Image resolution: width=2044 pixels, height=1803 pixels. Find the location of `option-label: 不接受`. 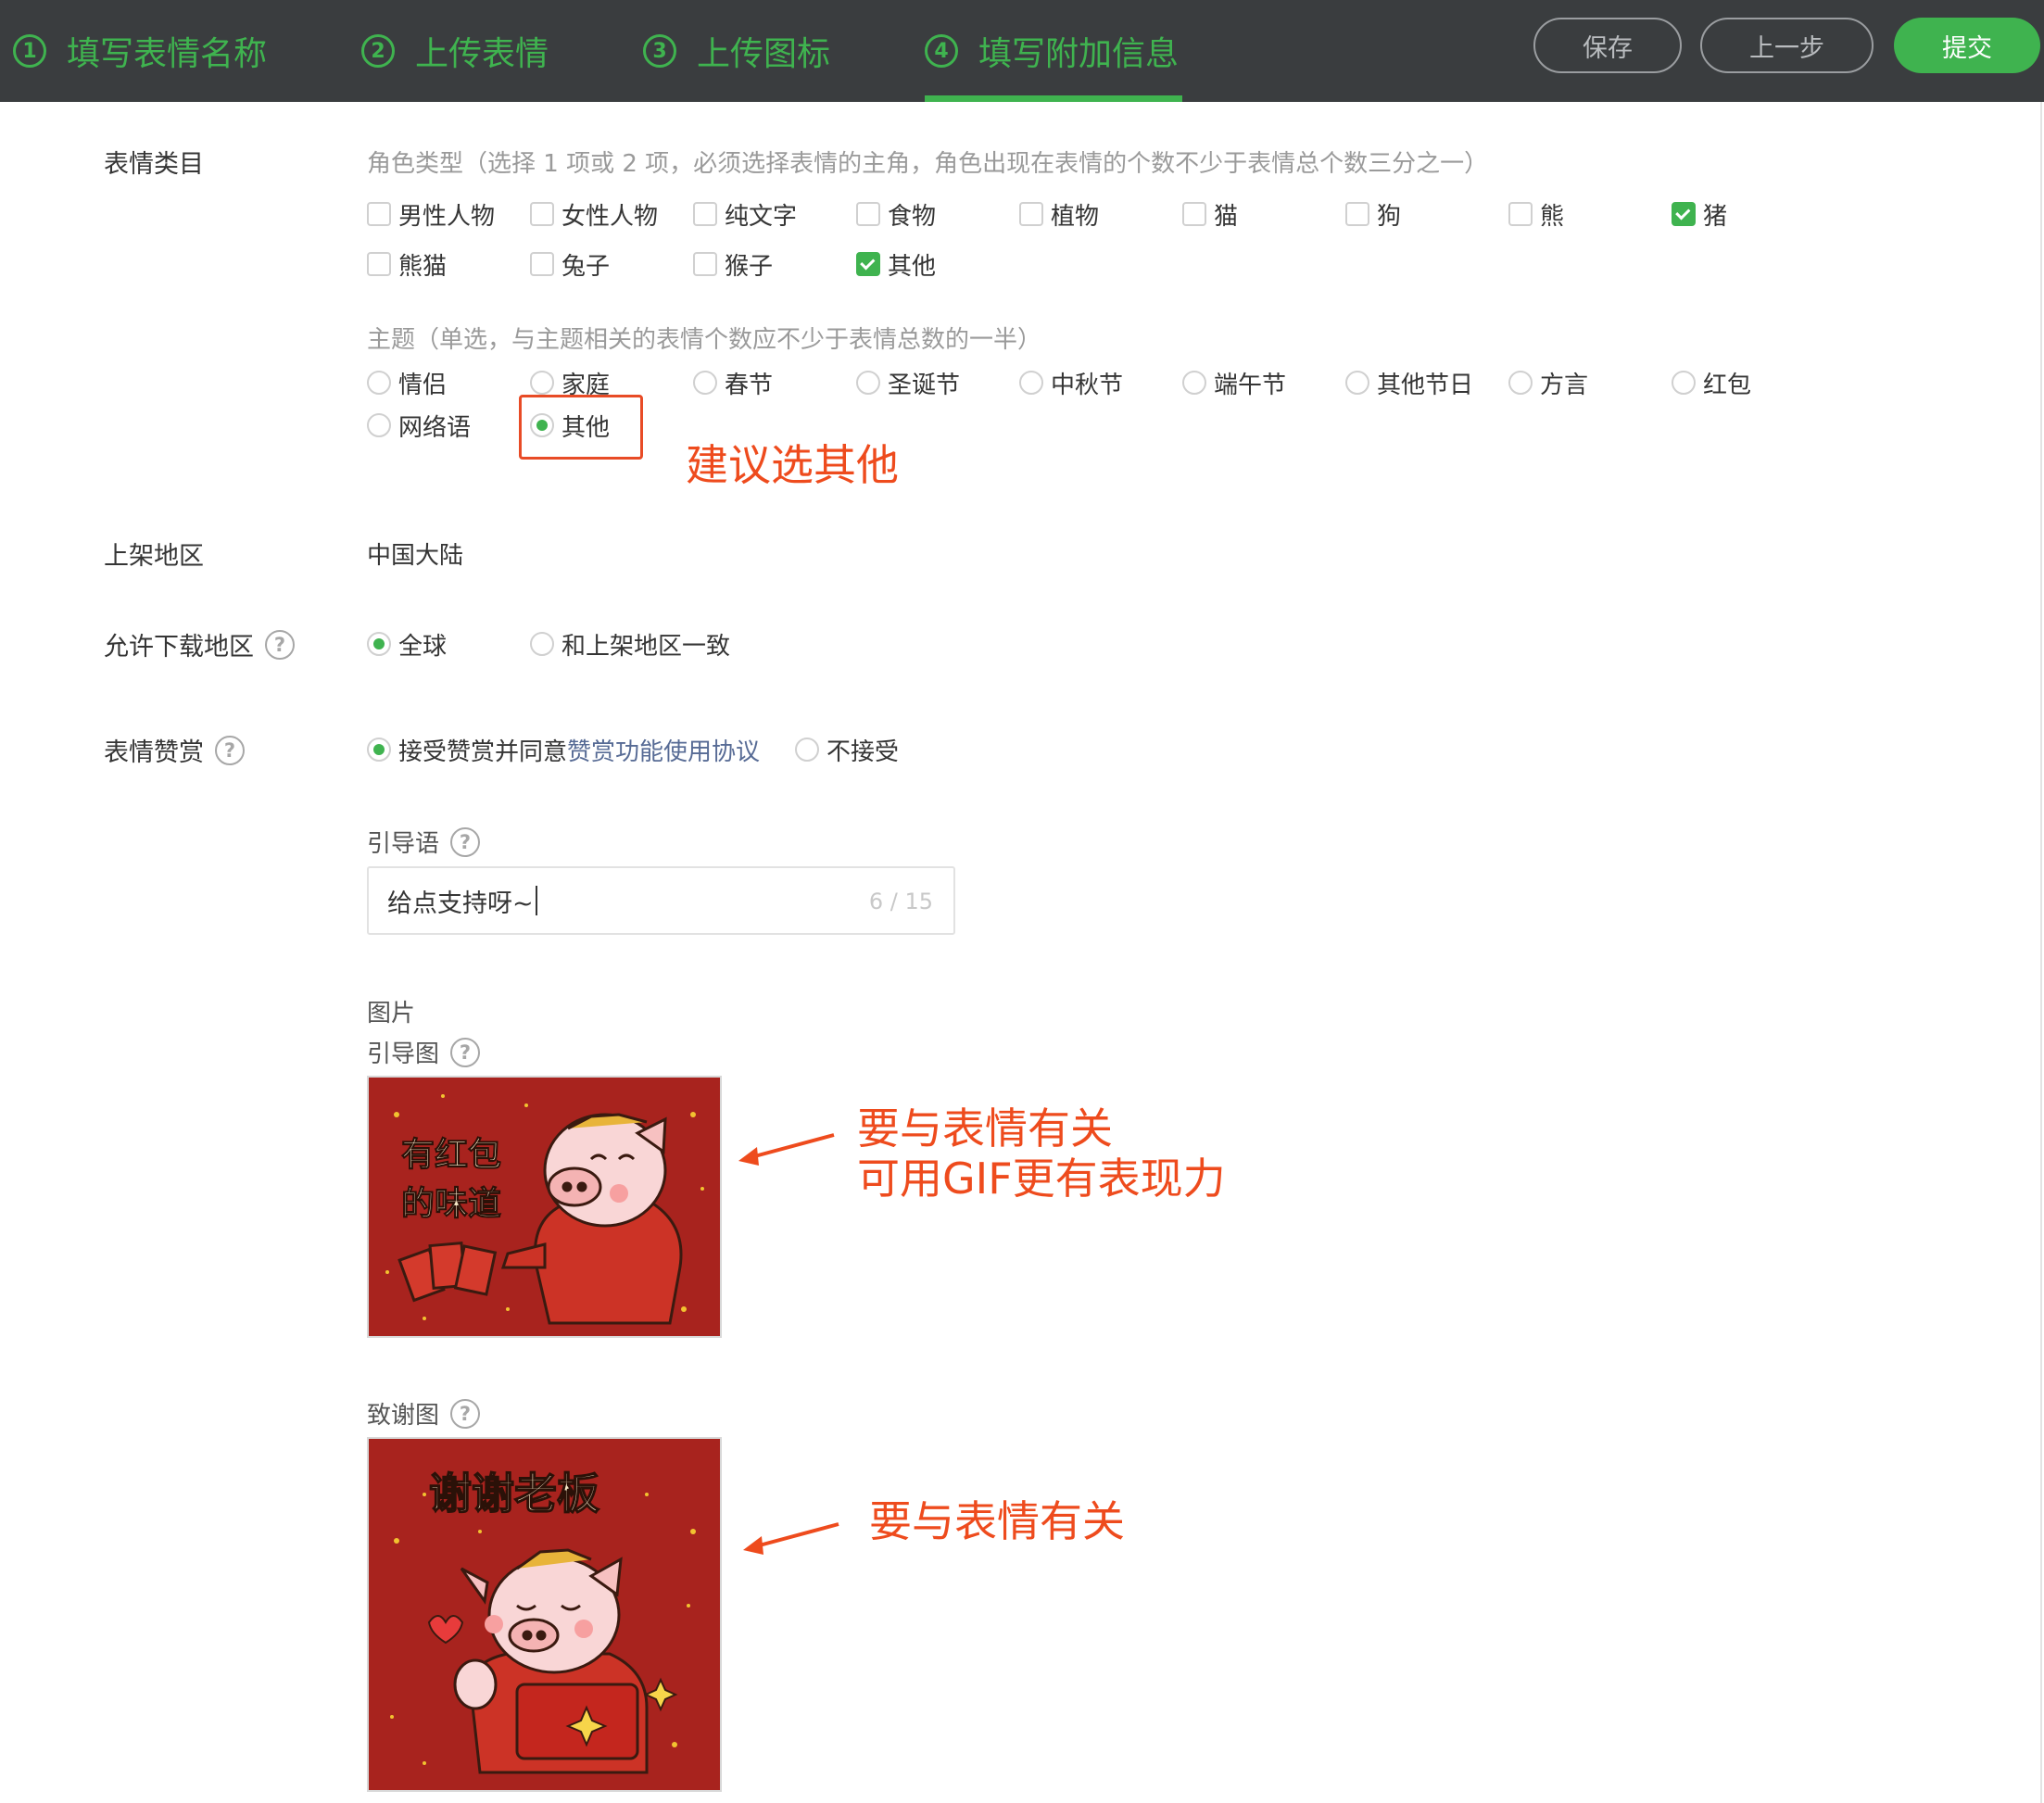

option-label: 不接受 is located at coordinates (863, 752).